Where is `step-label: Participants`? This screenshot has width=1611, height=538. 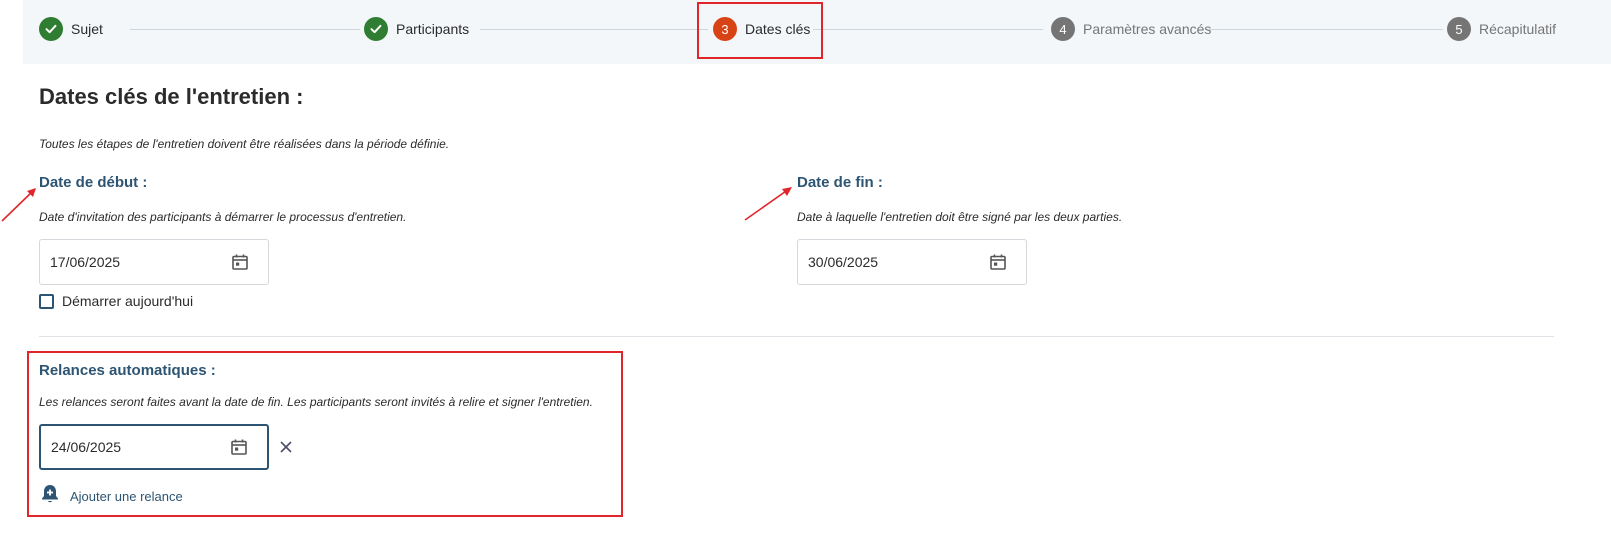
step-label: Participants is located at coordinates (433, 29).